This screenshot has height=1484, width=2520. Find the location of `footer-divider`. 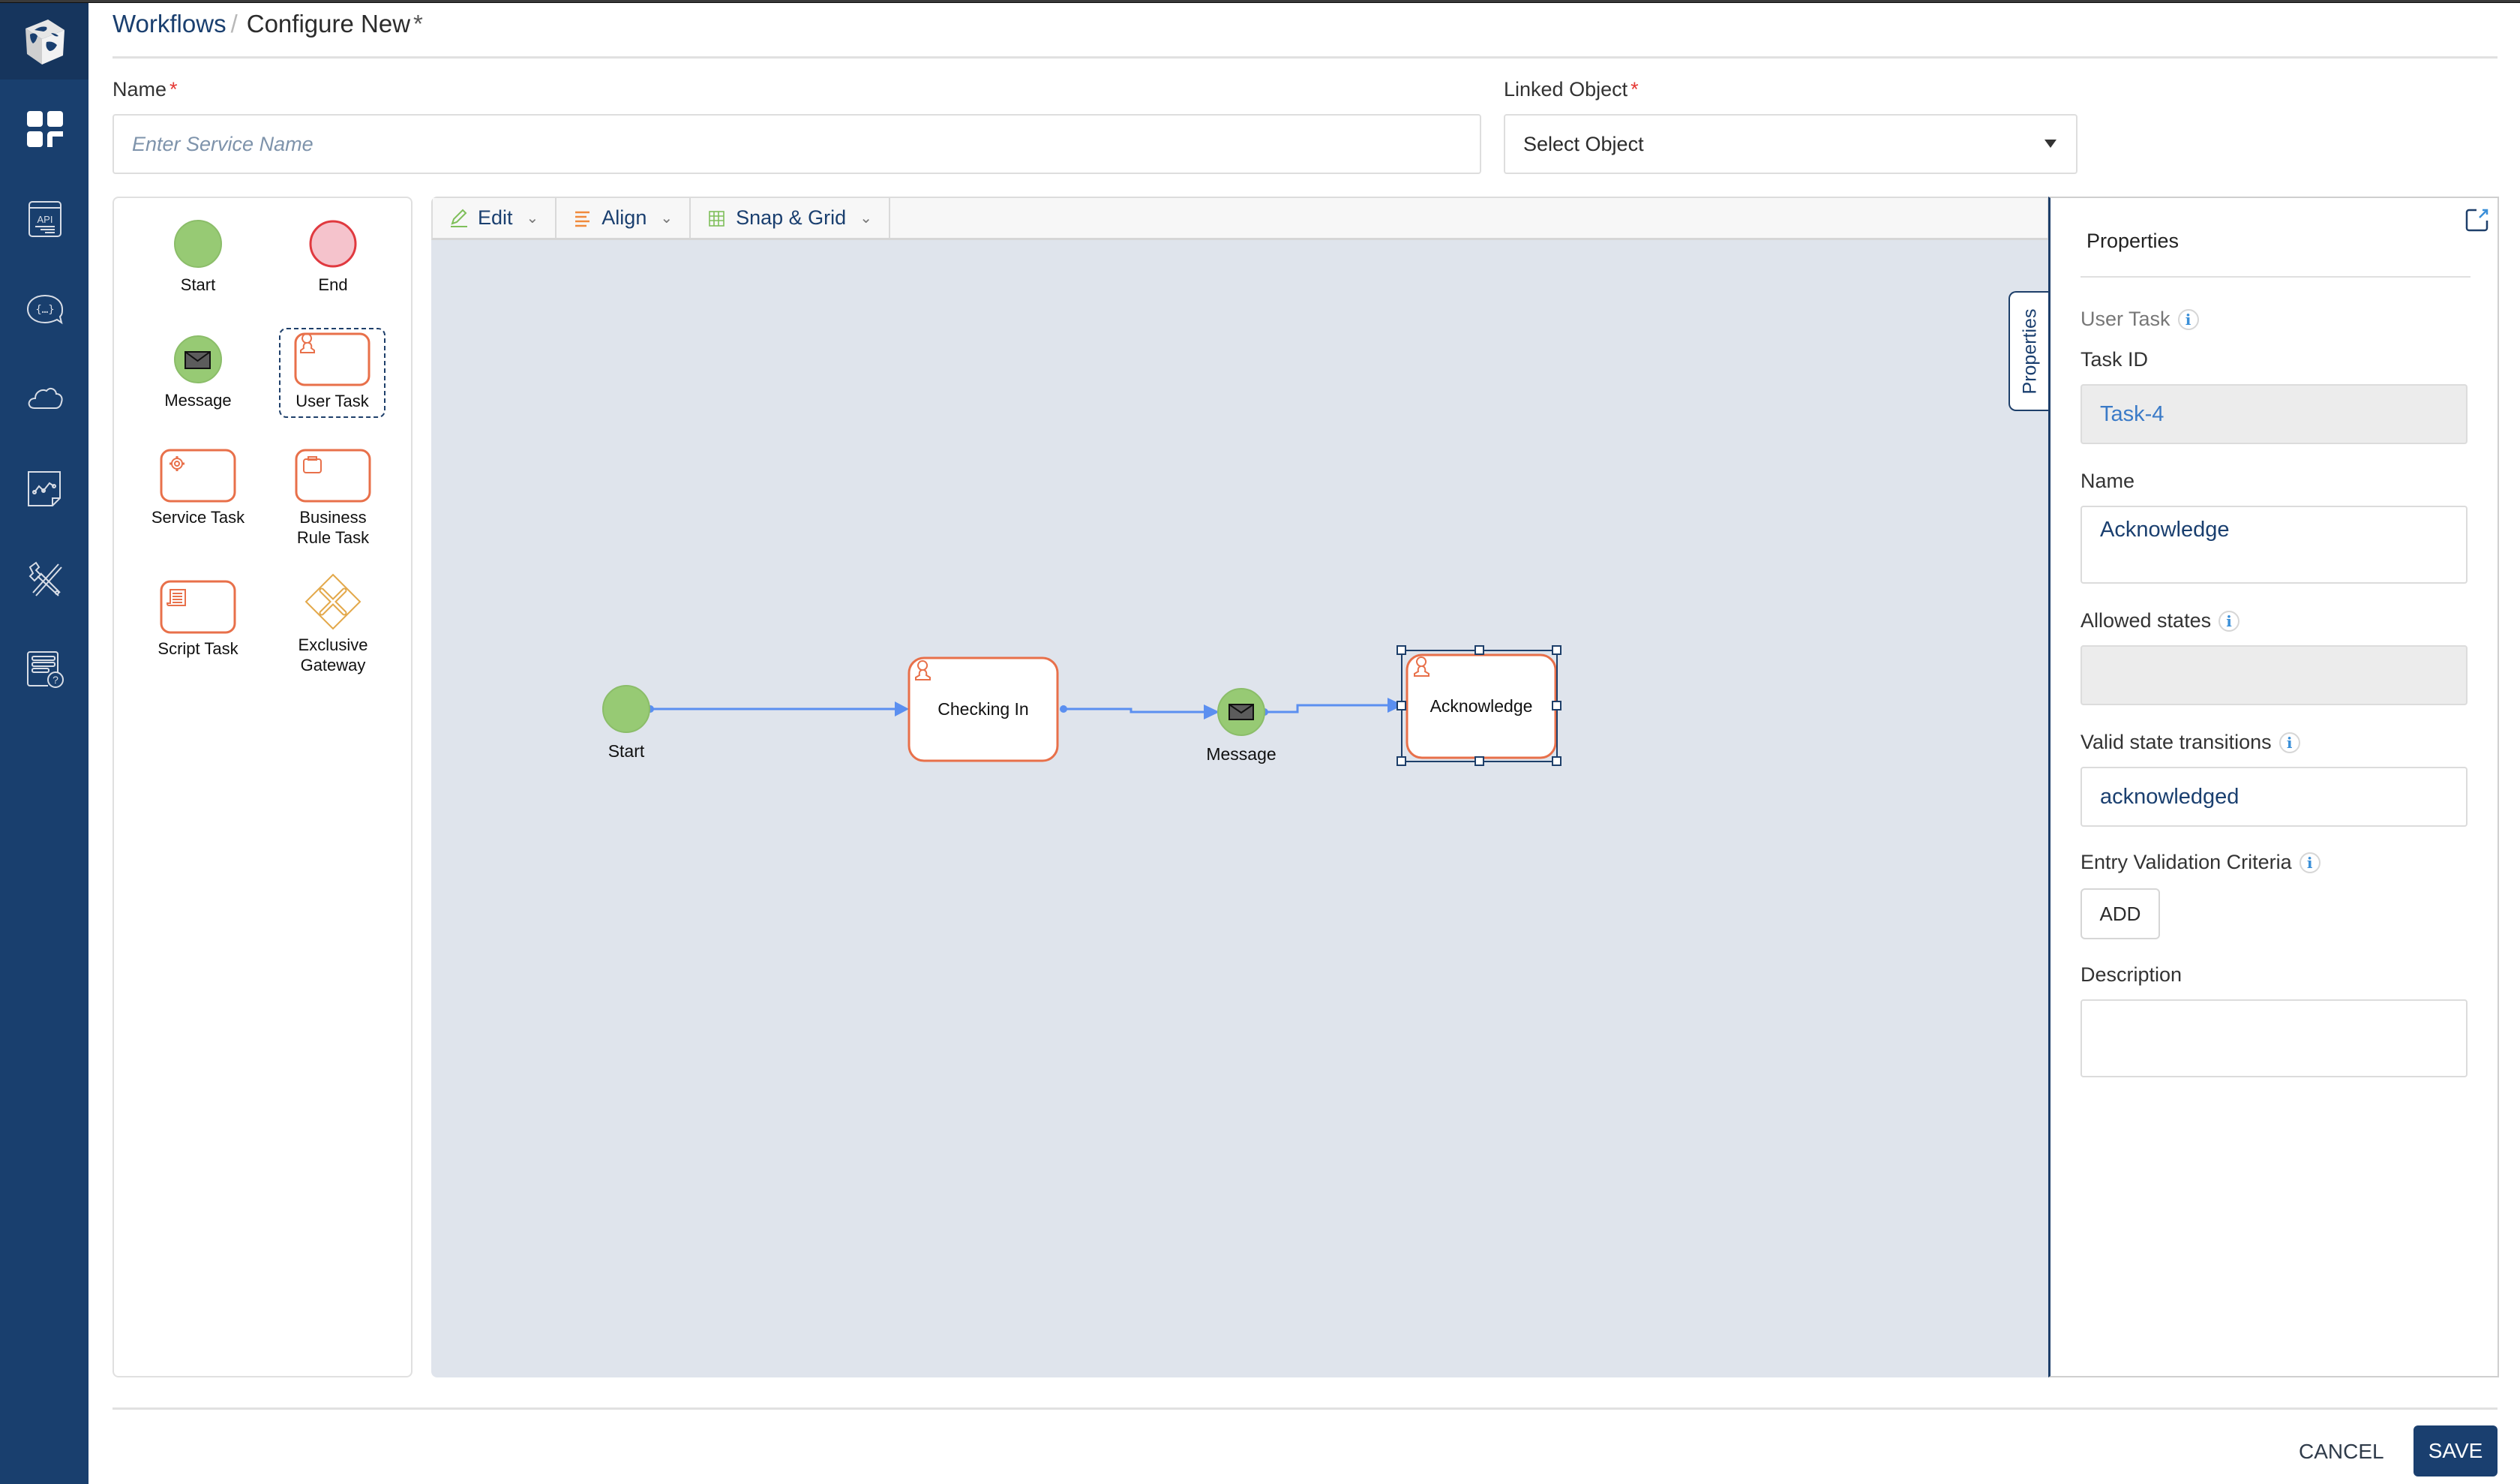

footer-divider is located at coordinates (1305, 1408).